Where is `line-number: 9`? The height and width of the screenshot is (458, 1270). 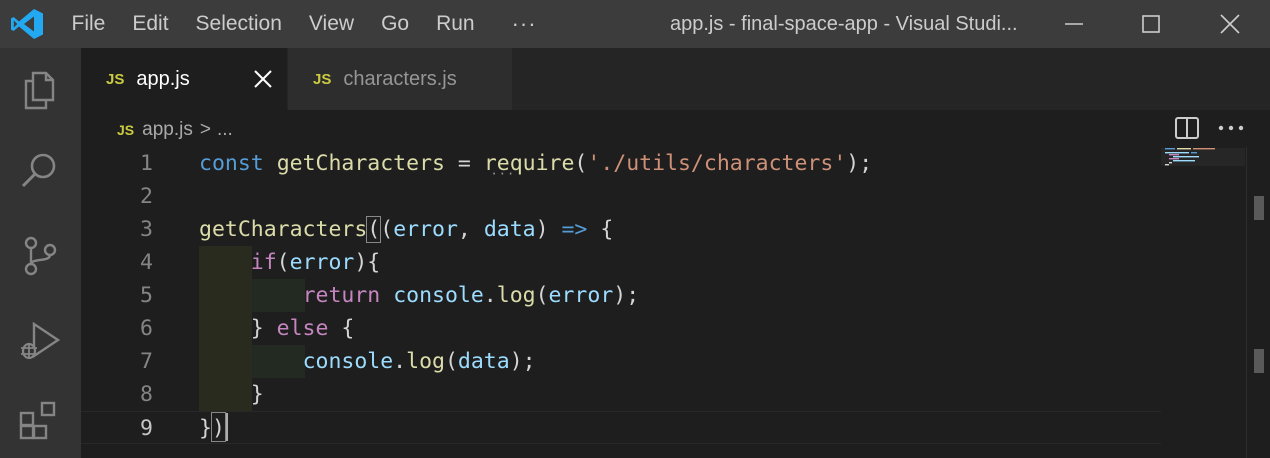
line-number: 9 is located at coordinates (146, 428).